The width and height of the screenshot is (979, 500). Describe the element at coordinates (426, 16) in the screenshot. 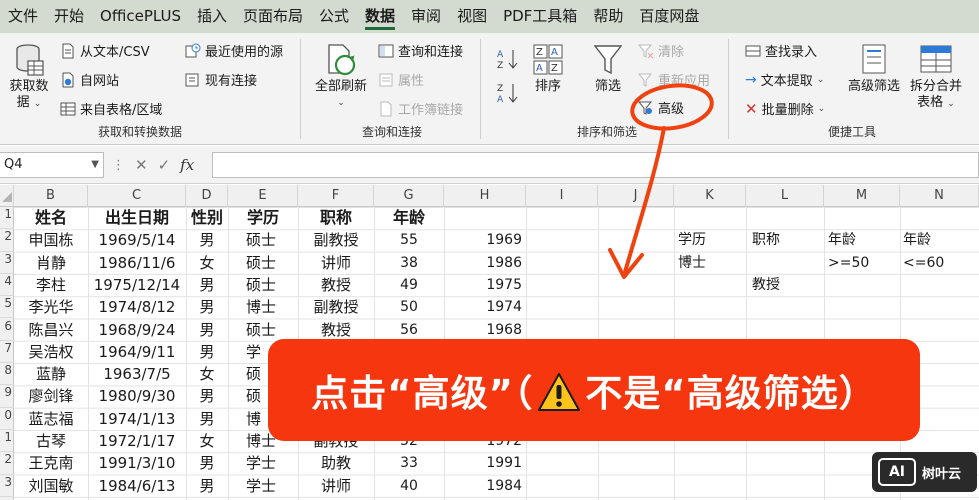

I see `menu-review: 审阅` at that location.